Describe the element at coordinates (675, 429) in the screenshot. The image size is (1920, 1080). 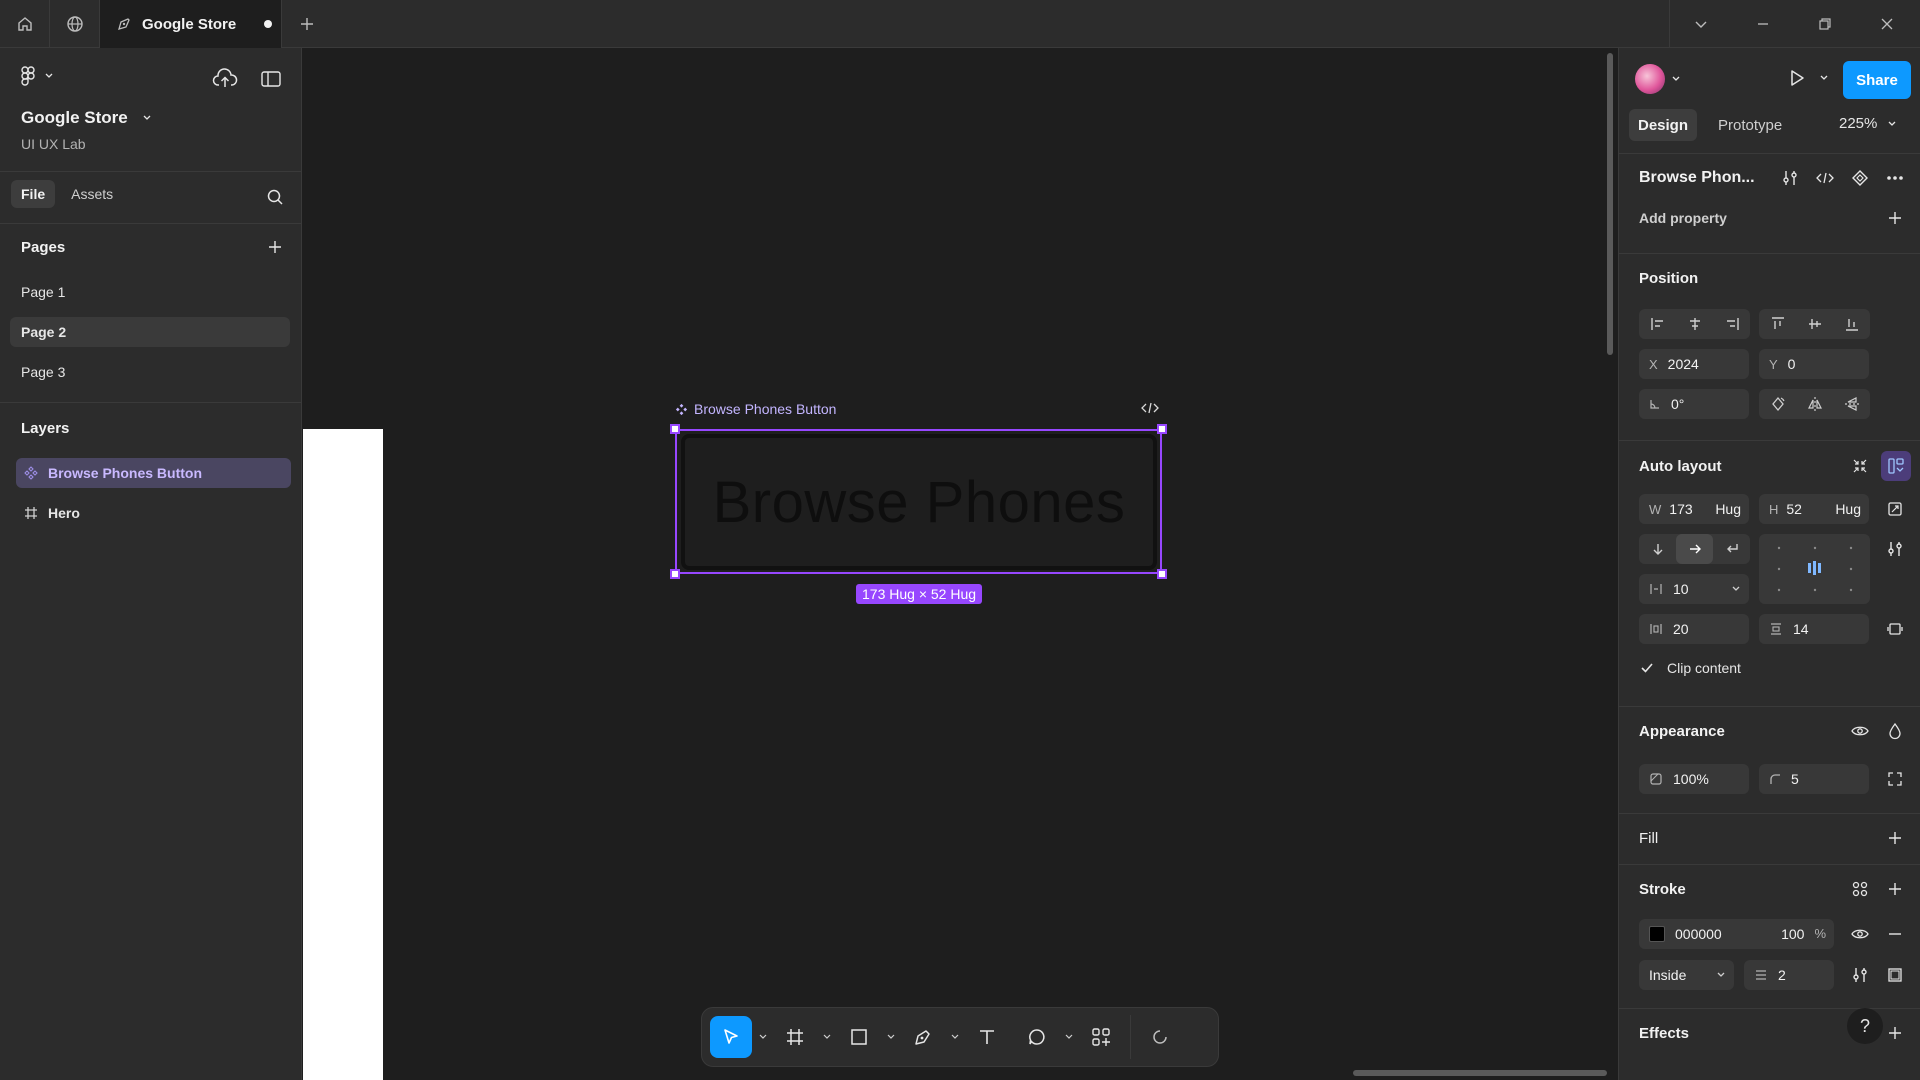
I see `resize-handle-top-left` at that location.